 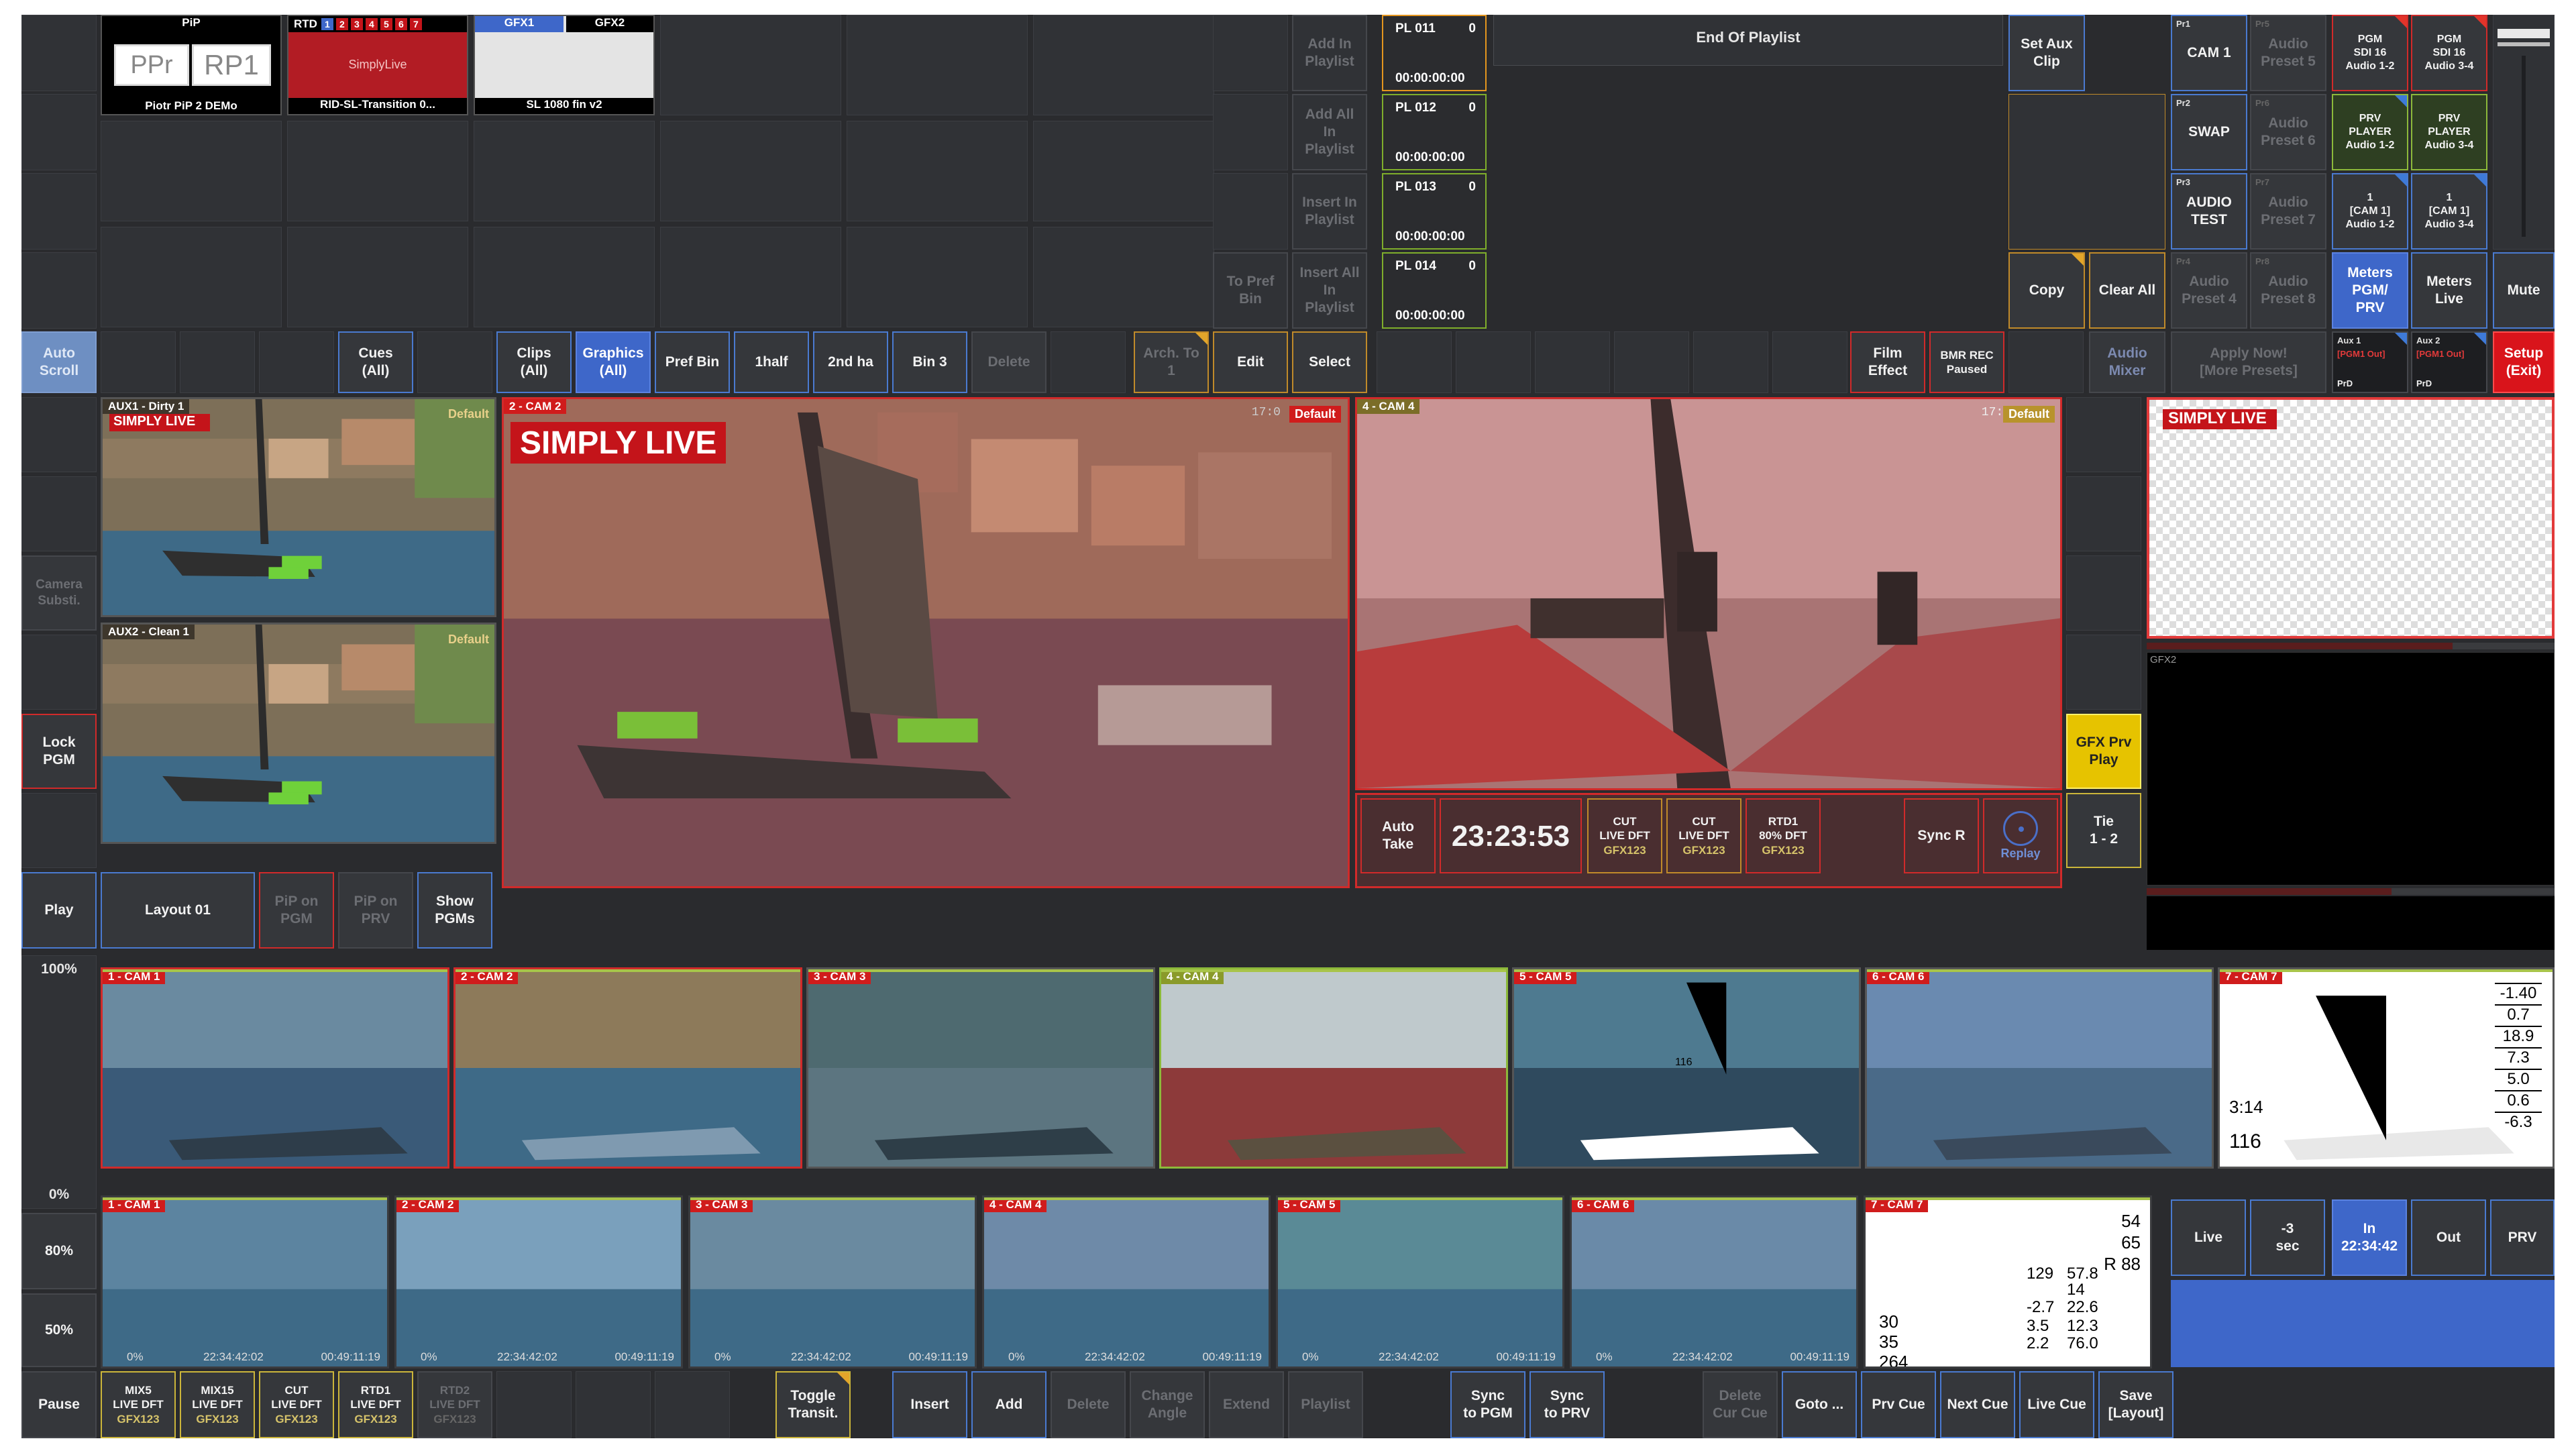 What do you see at coordinates (813, 1404) in the screenshot?
I see `toggle-transition-button: Toggle Transit.` at bounding box center [813, 1404].